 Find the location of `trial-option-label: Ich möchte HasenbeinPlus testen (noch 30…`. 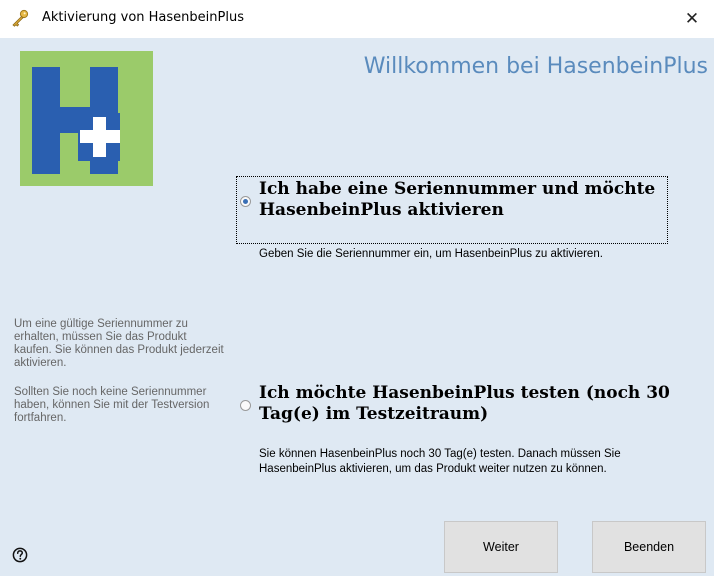

trial-option-label: Ich möchte HasenbeinPlus testen (noch 30… is located at coordinates (469, 404).